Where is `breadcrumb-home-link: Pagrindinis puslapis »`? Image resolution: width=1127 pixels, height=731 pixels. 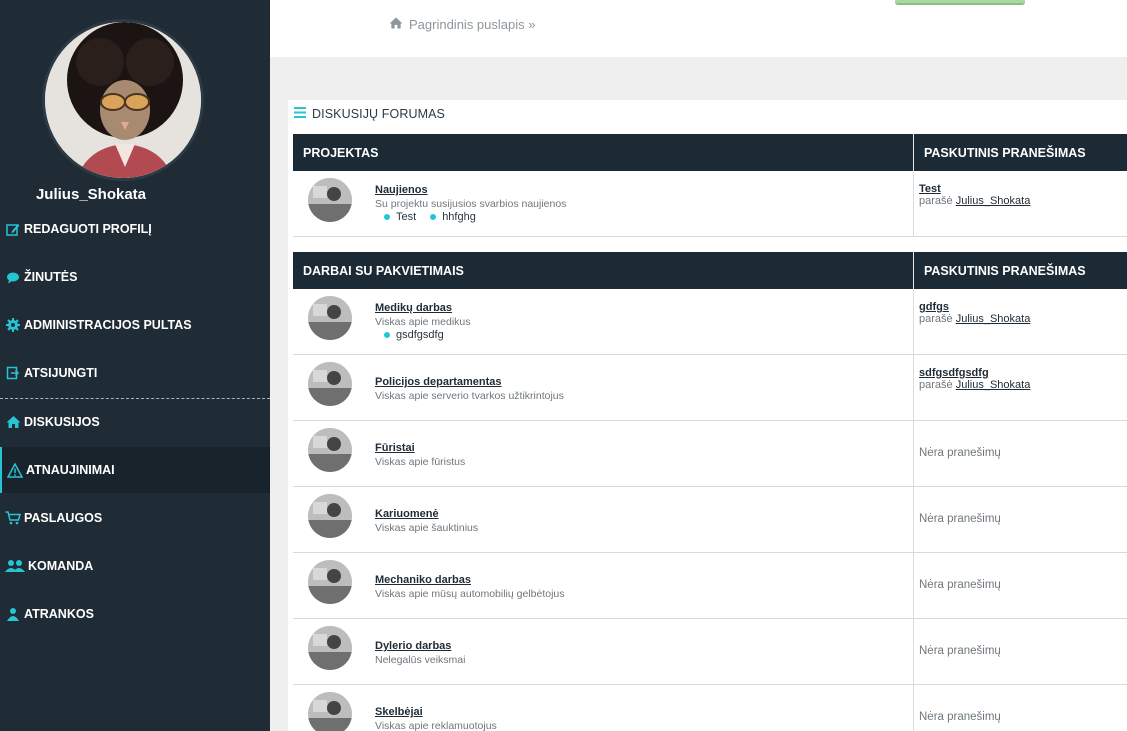
breadcrumb-home-link: Pagrindinis puslapis » is located at coordinates (472, 24).